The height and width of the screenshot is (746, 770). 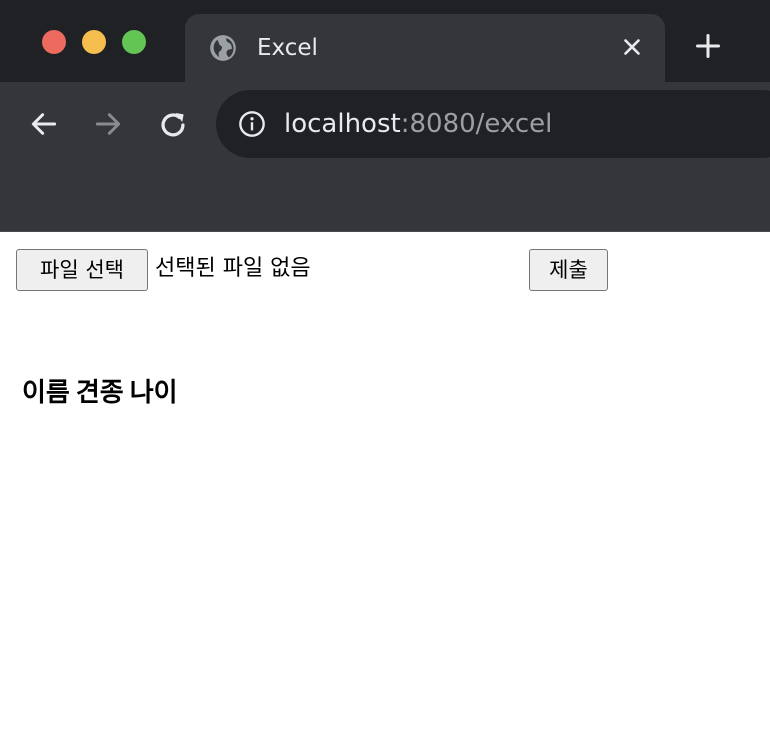 I want to click on table-header-row: 이름 견종 나이, so click(x=103, y=393).